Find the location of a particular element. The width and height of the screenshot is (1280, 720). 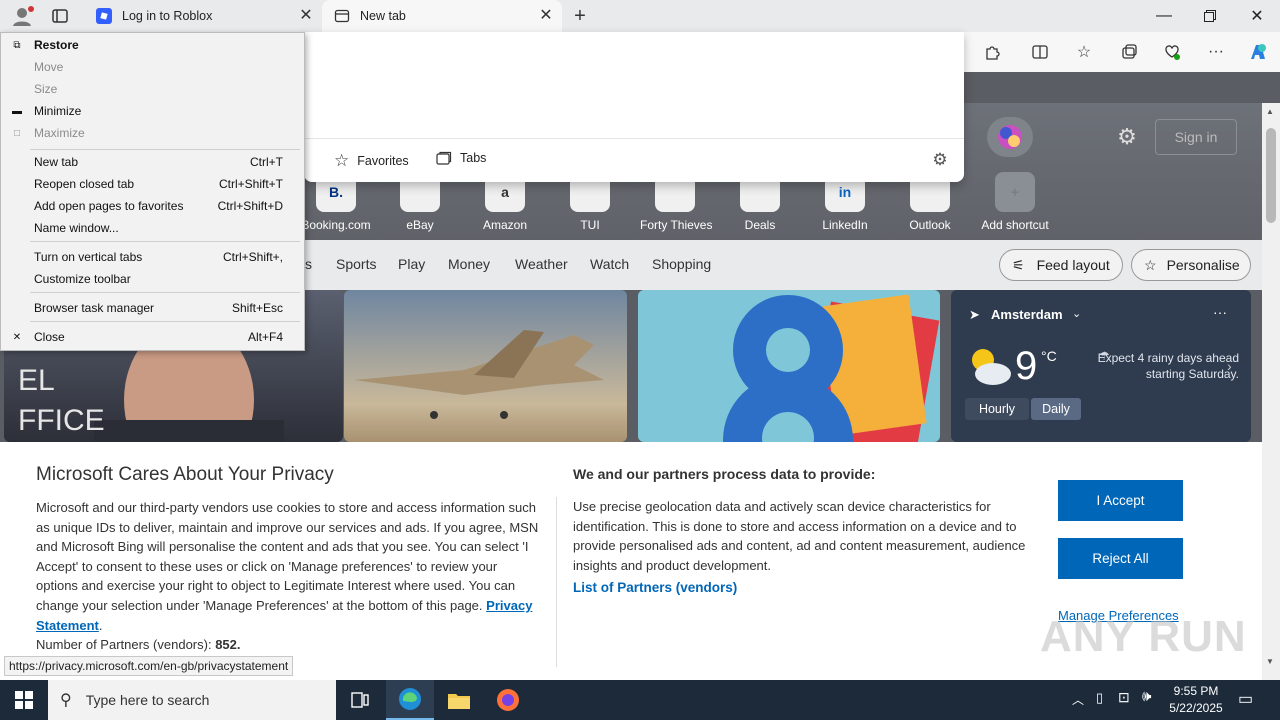

network-icon: ⊡ is located at coordinates (1124, 697).